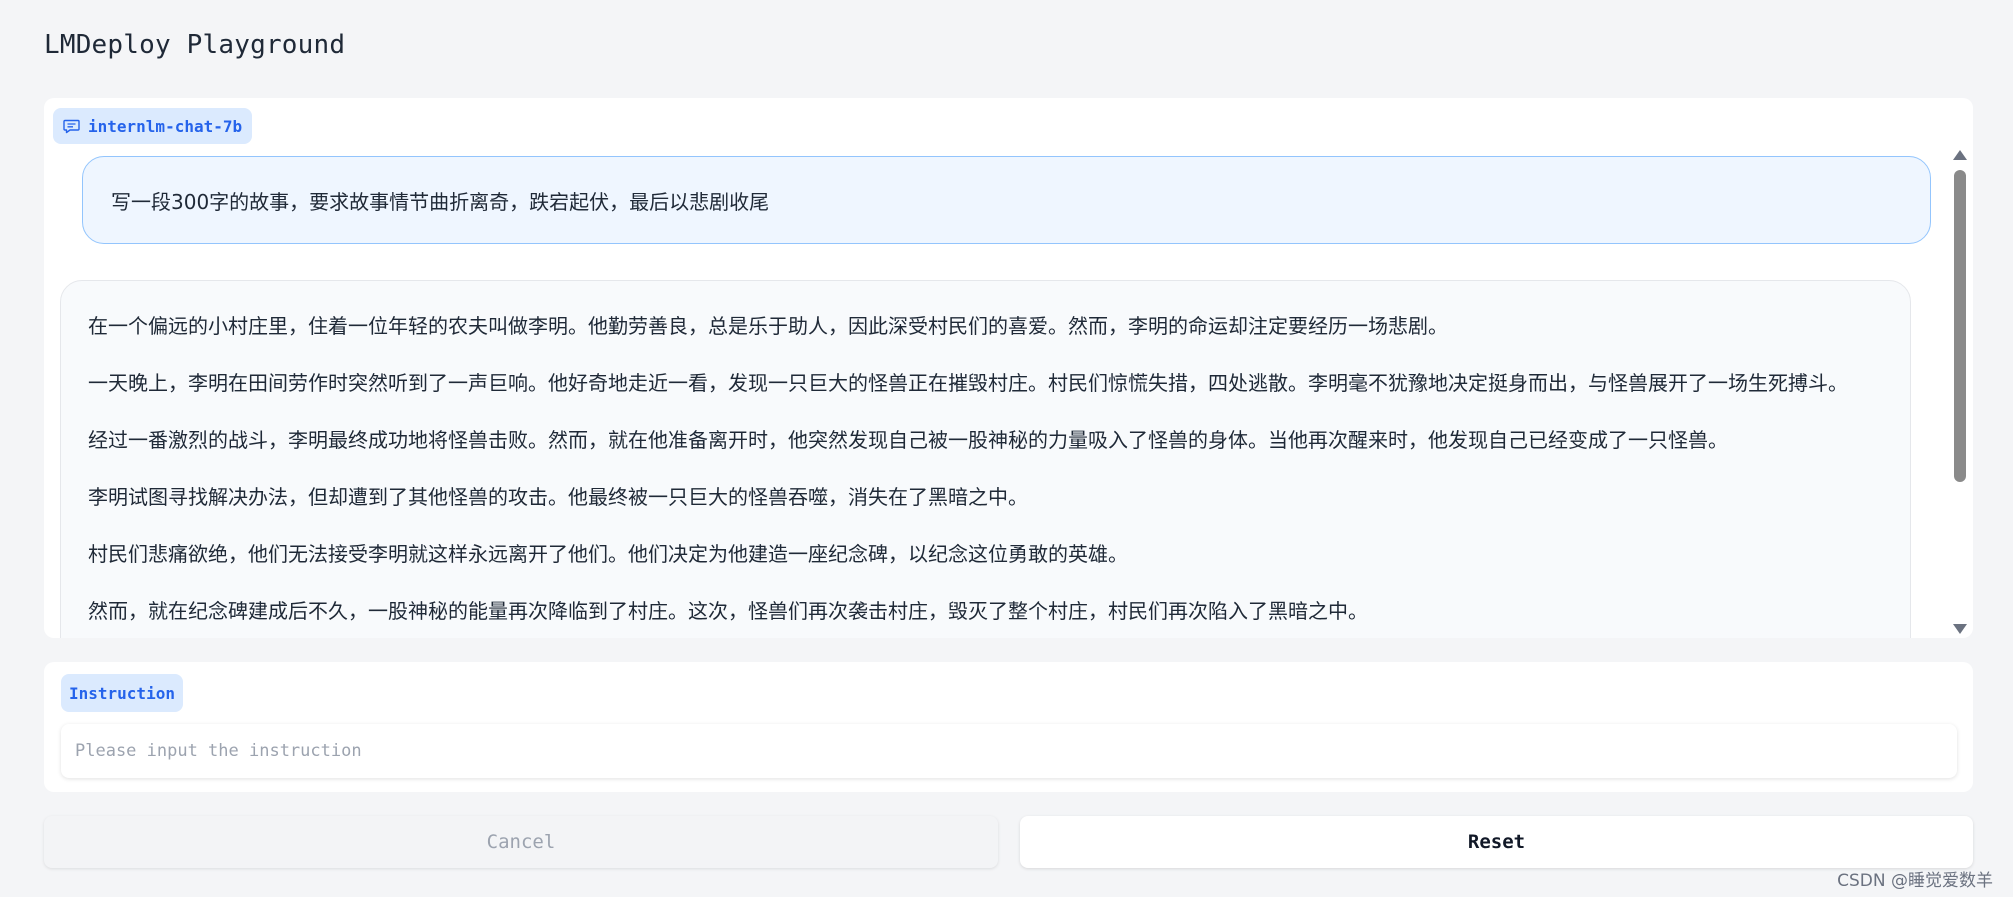  What do you see at coordinates (165, 126) in the screenshot?
I see `model-name: internlm-chat-7b` at bounding box center [165, 126].